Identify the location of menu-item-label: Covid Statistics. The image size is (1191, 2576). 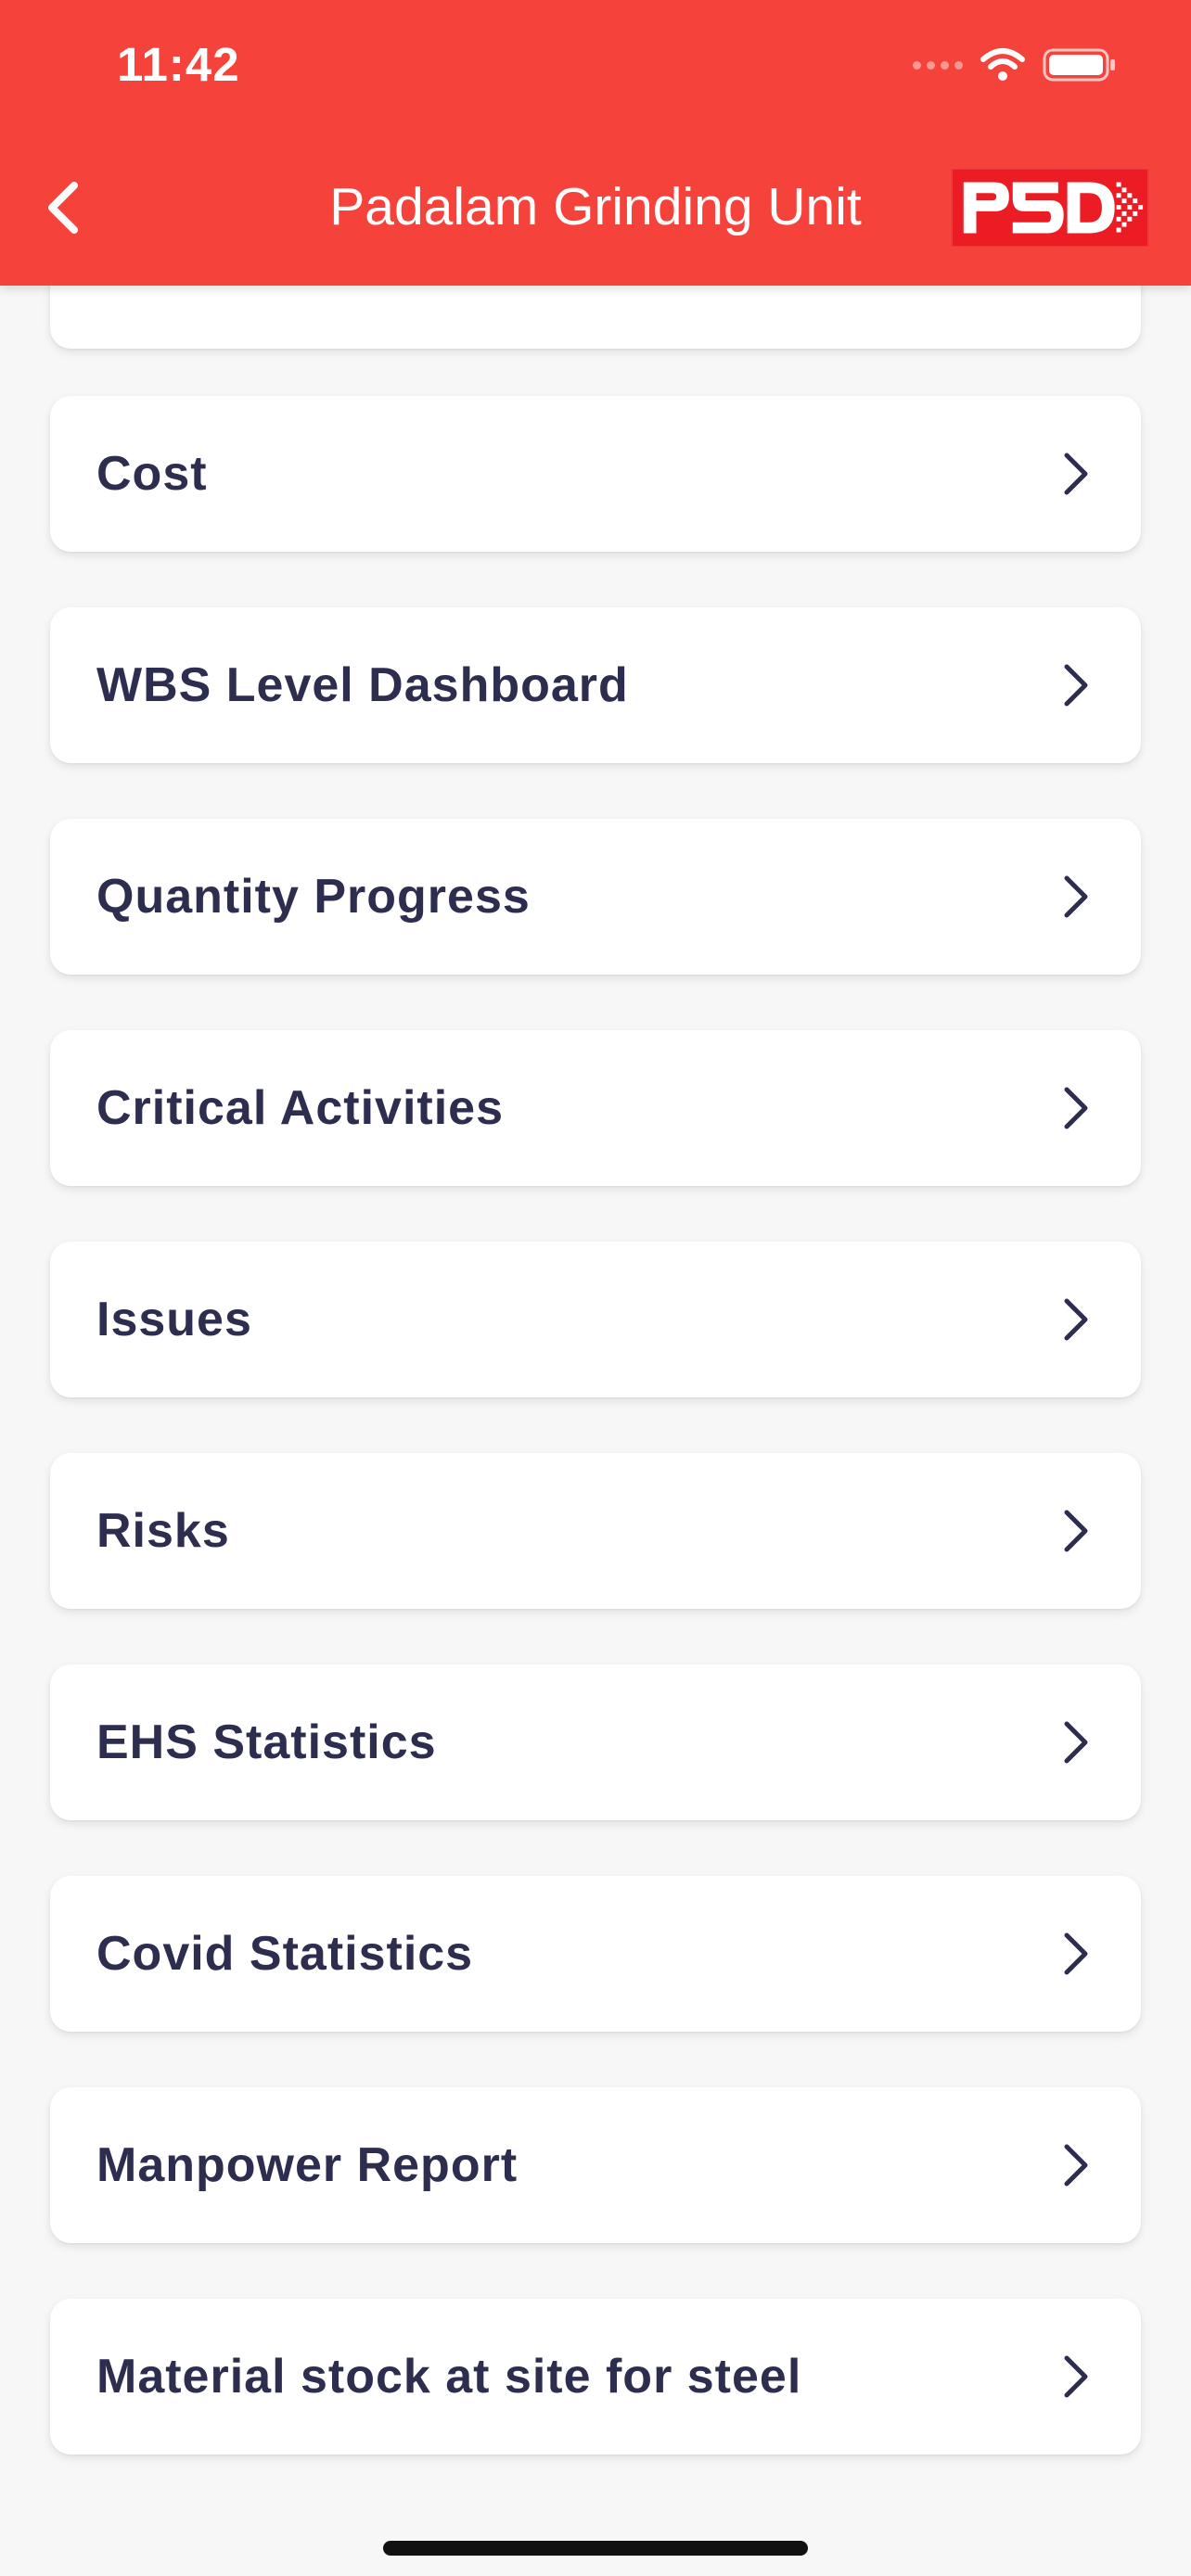
(285, 1954).